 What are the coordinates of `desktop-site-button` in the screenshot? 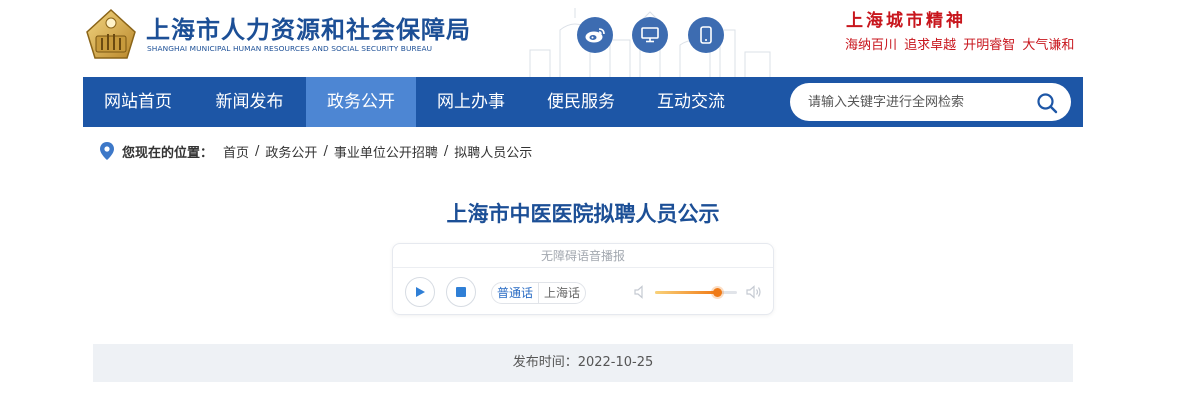 It's located at (650, 35).